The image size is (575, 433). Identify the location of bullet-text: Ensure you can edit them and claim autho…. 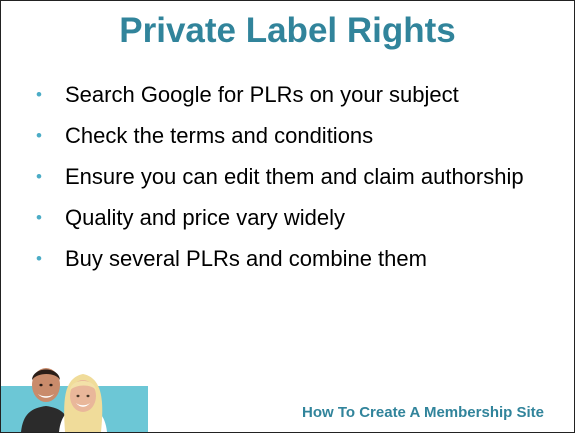
(294, 176).